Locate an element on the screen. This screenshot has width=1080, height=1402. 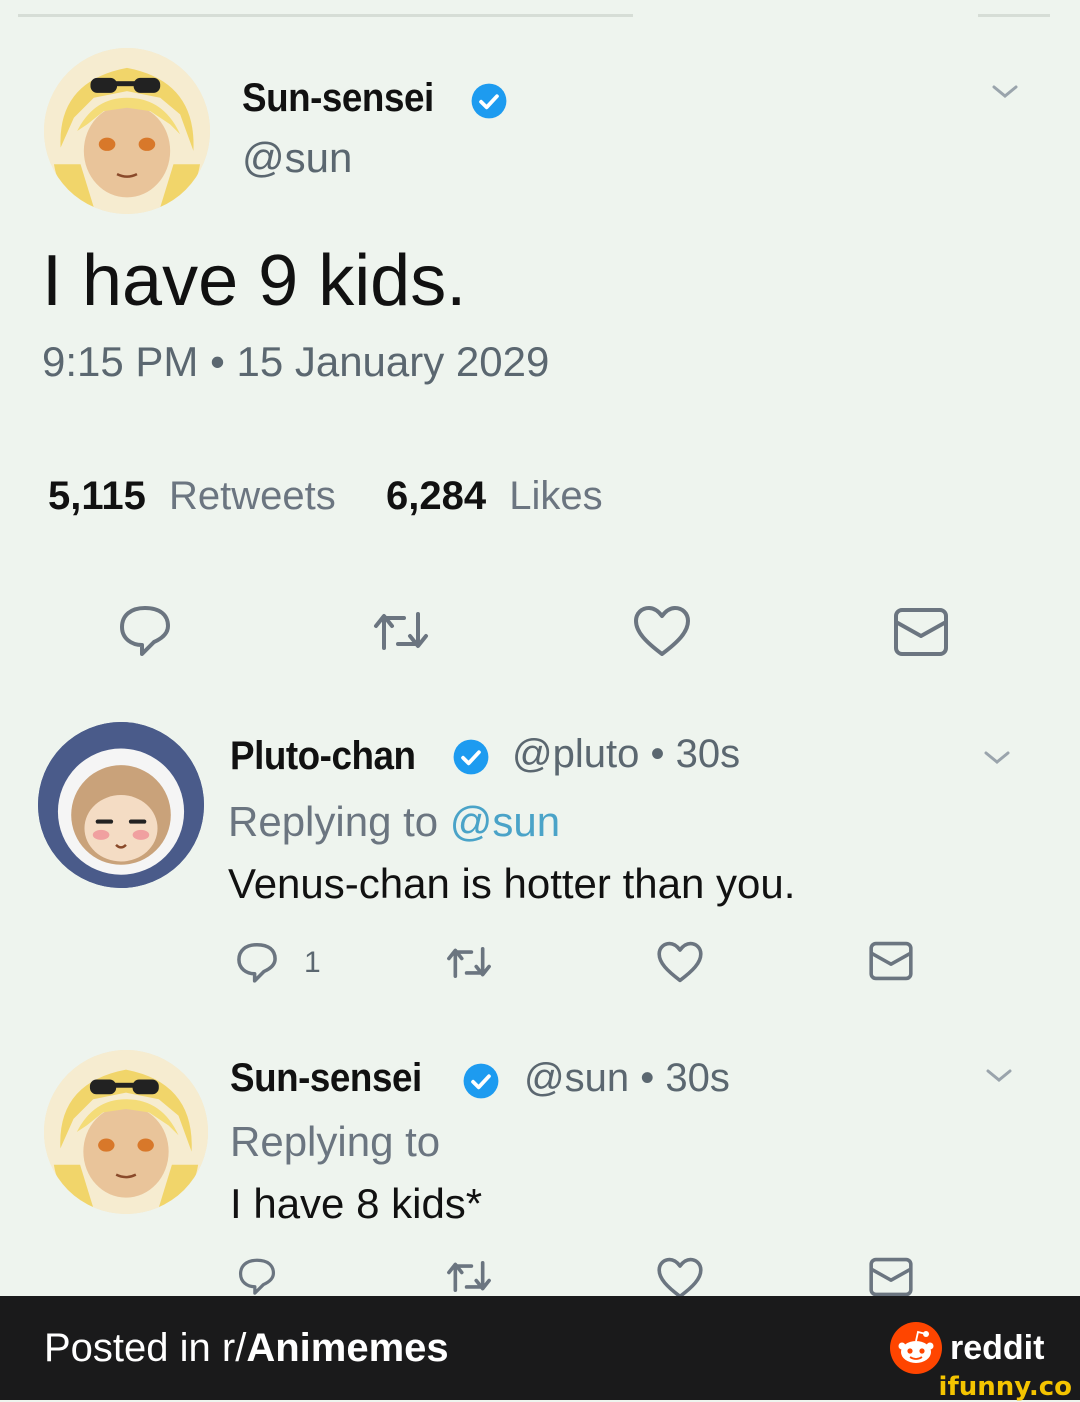
reply2-reply-button is located at coordinates (257, 1276).